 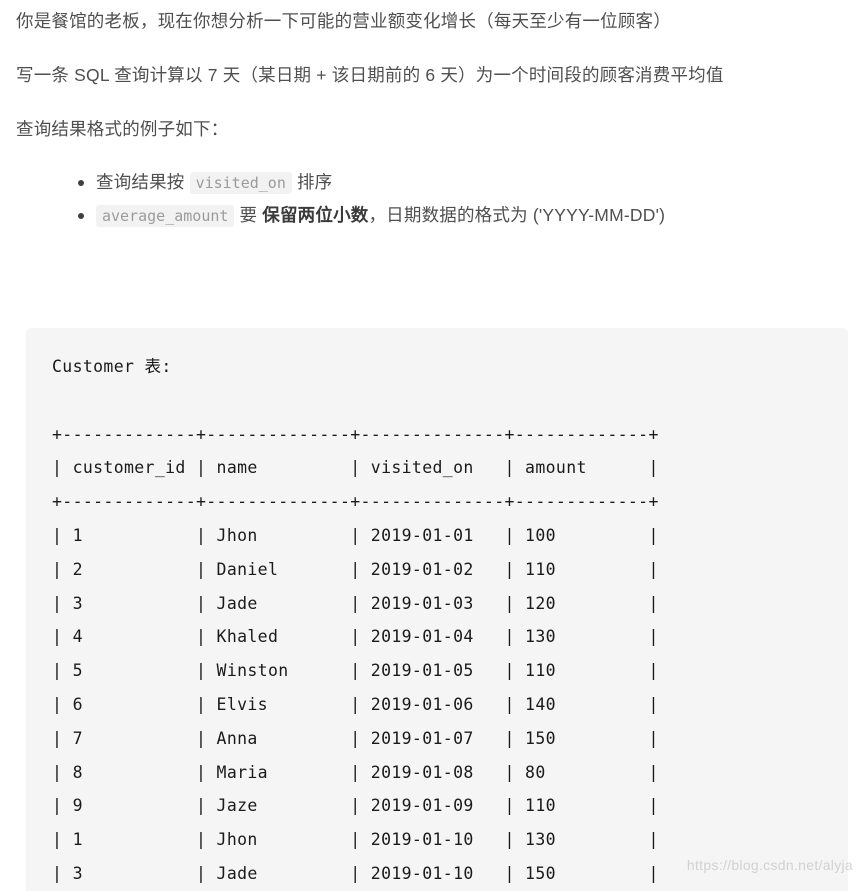 I want to click on requirement-bold-note: 保留两位小数, so click(x=315, y=215).